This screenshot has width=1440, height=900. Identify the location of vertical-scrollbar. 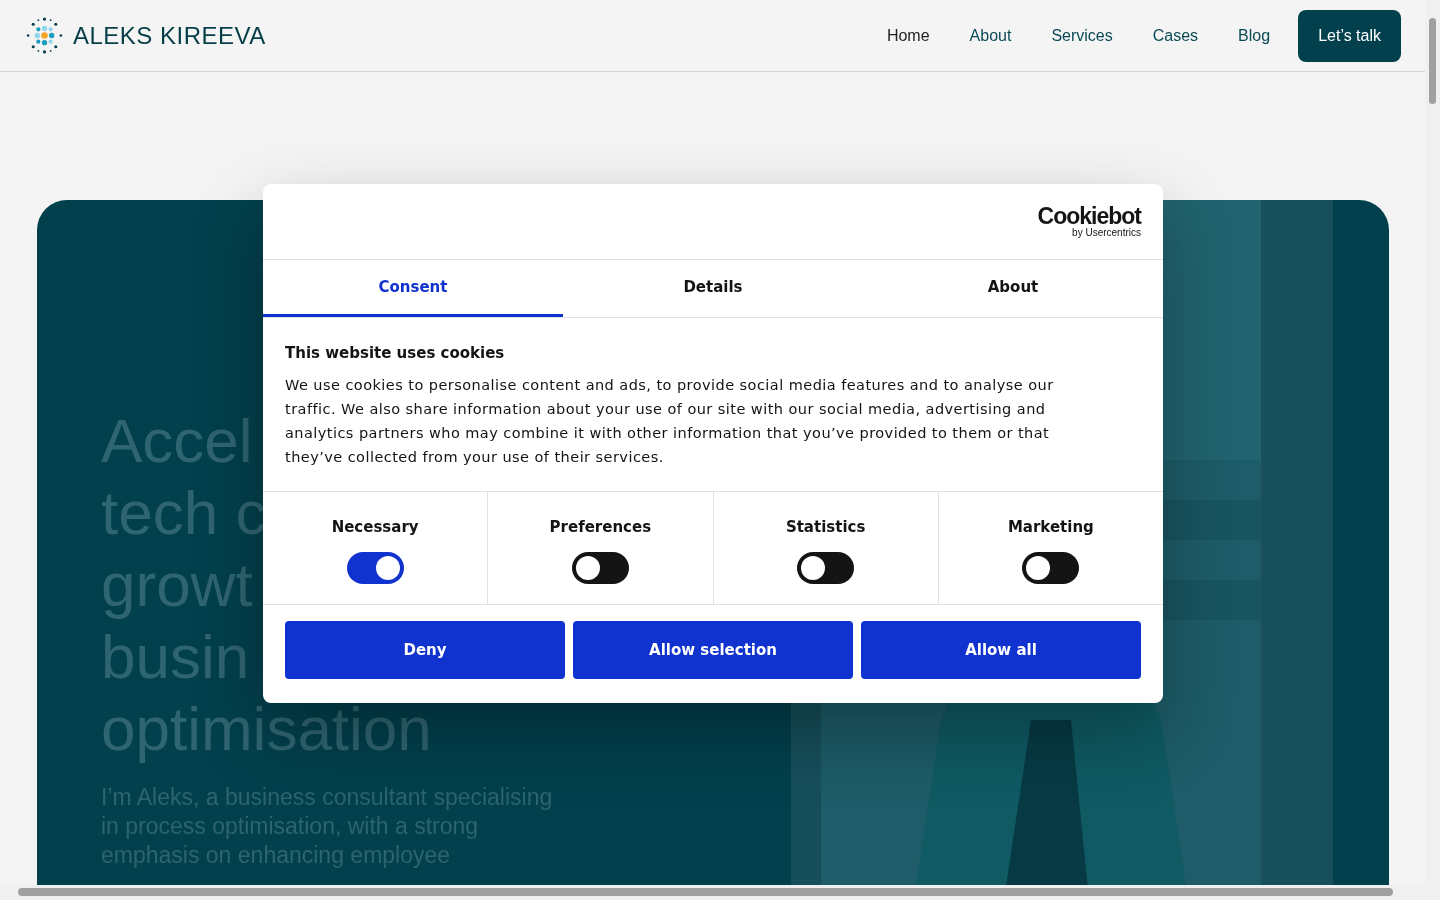
(1432, 442).